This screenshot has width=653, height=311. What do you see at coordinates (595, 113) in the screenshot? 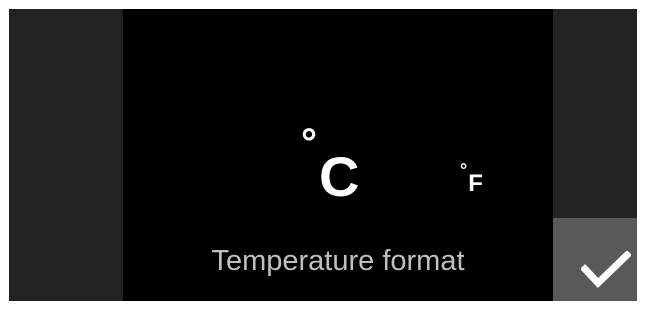
I see `right-side-panel` at bounding box center [595, 113].